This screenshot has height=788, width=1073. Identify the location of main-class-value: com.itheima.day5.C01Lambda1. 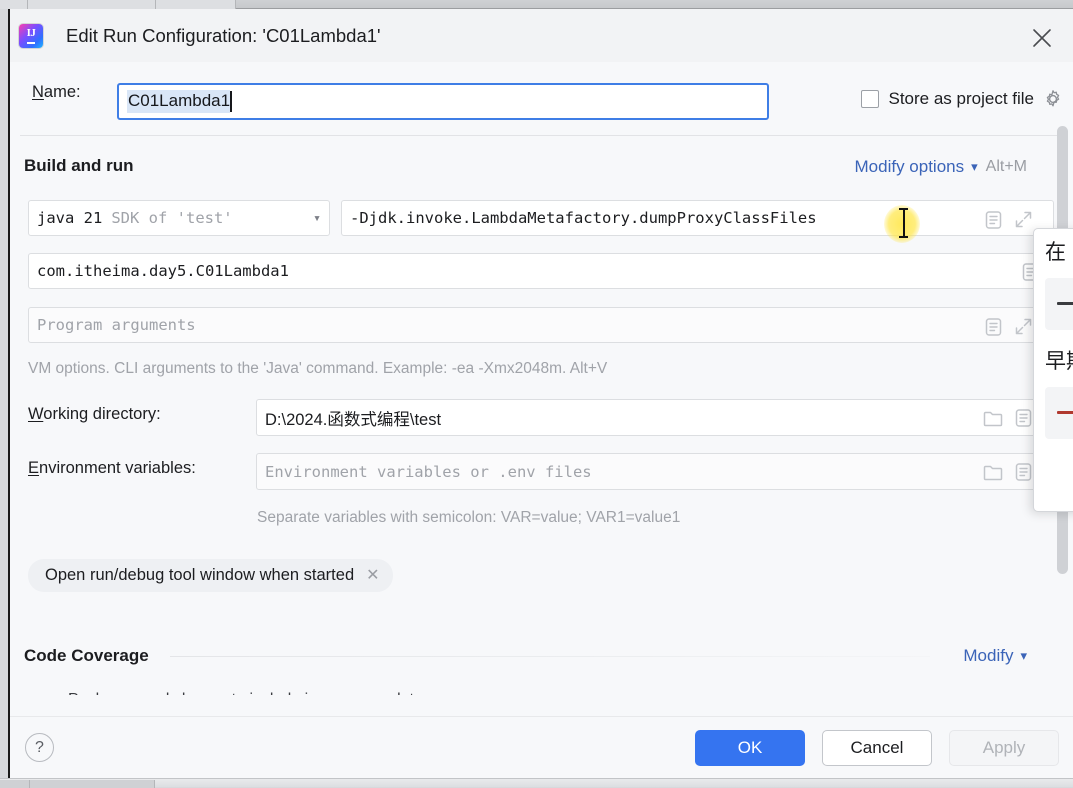
(163, 271).